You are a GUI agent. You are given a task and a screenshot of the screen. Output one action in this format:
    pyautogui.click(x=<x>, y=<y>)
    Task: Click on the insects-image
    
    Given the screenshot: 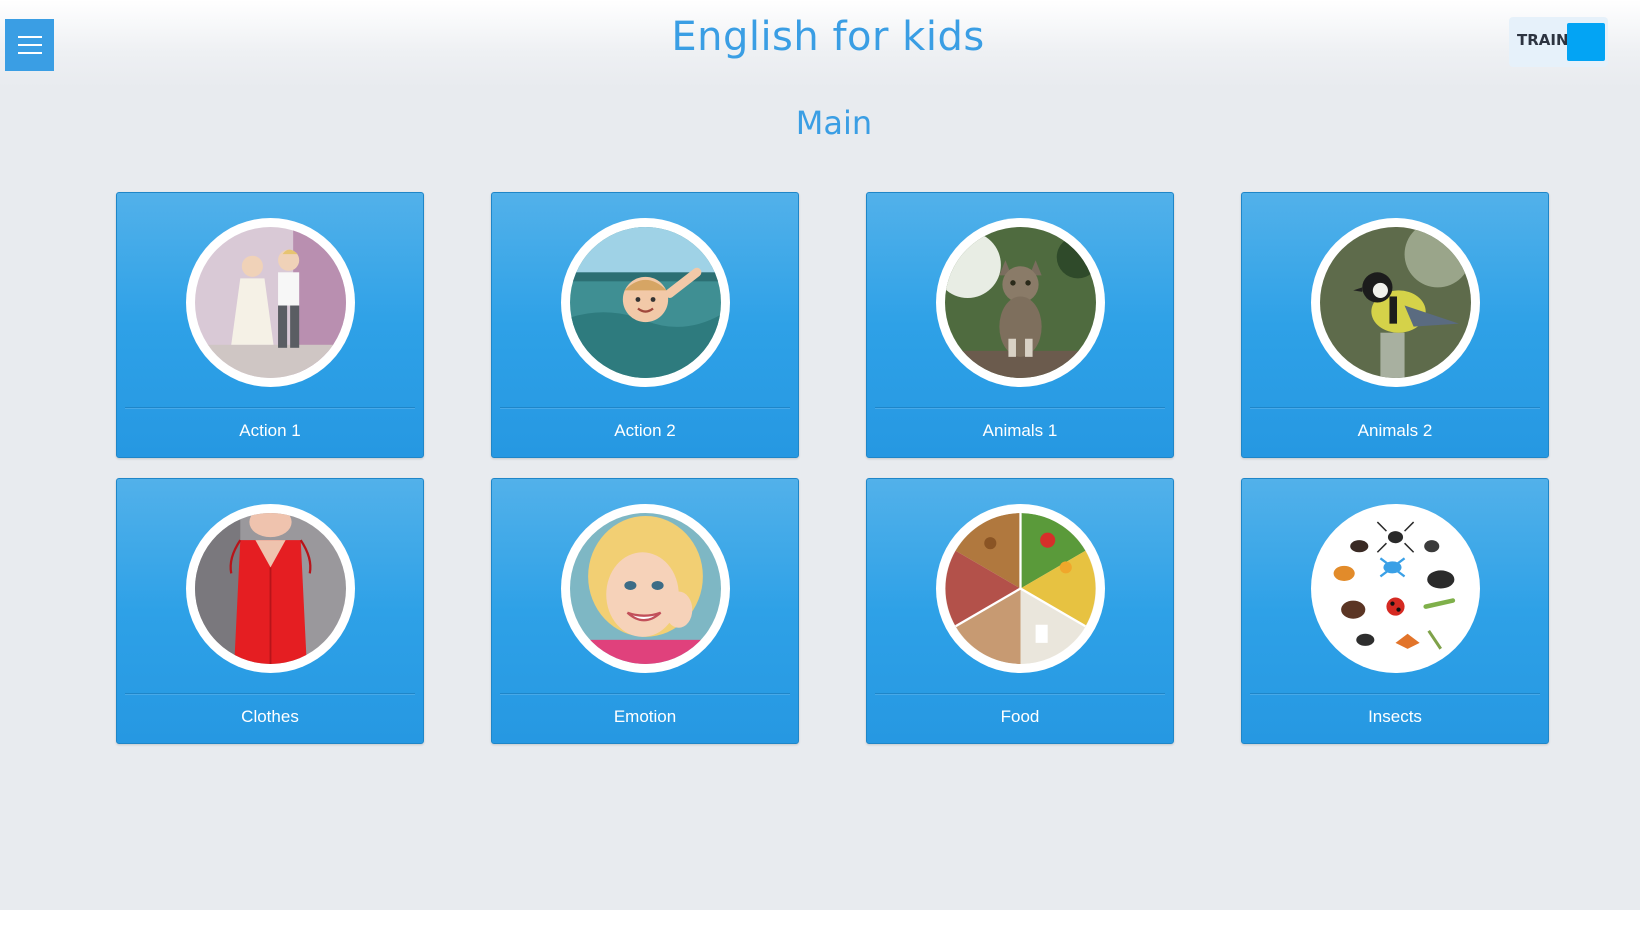 What is the action you would take?
    pyautogui.click(x=1395, y=588)
    